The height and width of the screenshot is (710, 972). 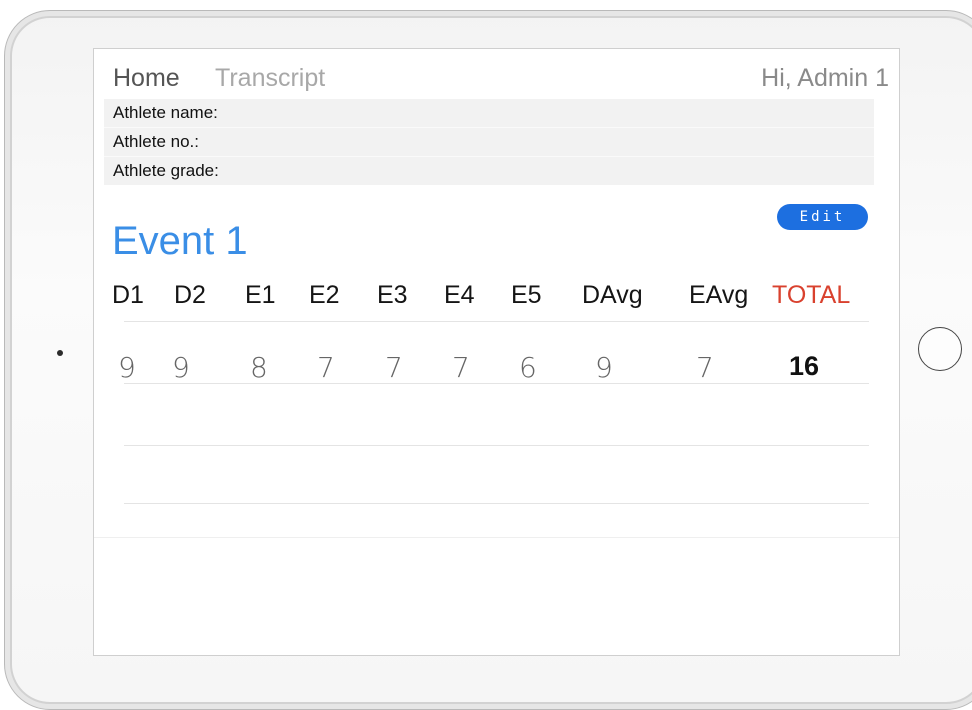 I want to click on home-hardware-button, so click(x=940, y=349).